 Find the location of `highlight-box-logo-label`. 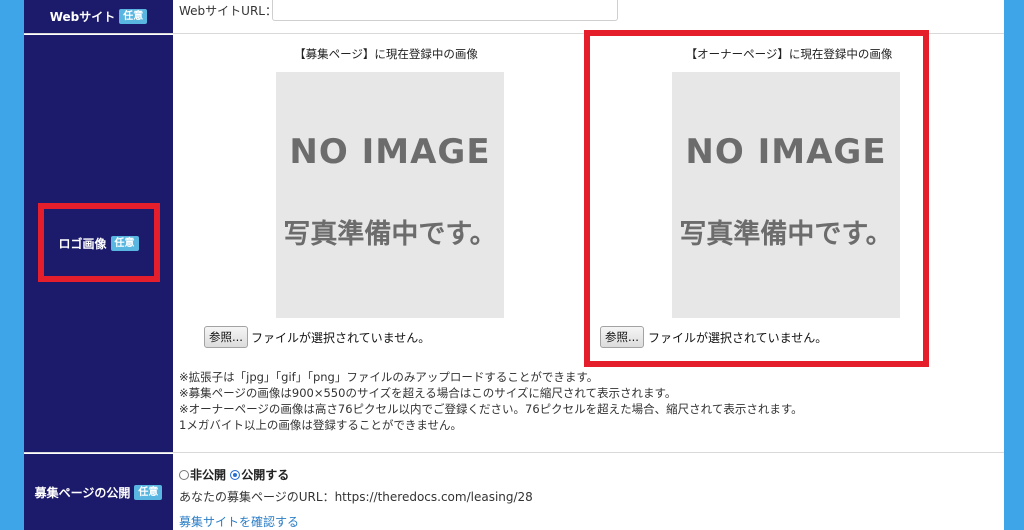

highlight-box-logo-label is located at coordinates (99, 242).